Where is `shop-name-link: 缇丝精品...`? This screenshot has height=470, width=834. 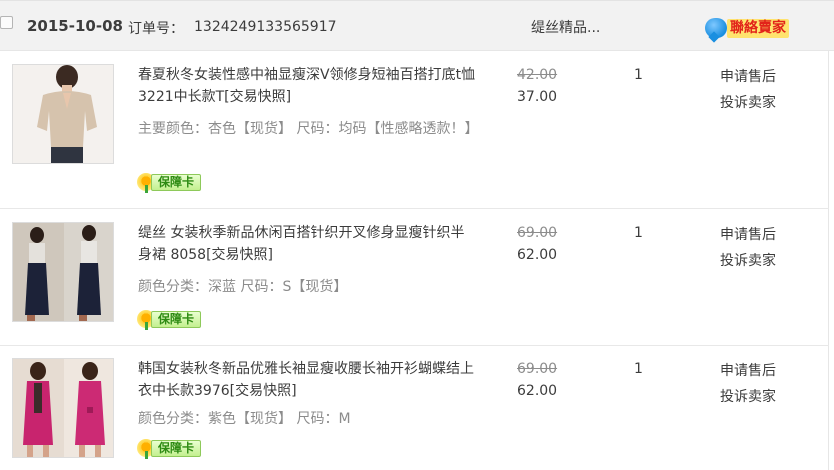 shop-name-link: 缇丝精品... is located at coordinates (565, 27).